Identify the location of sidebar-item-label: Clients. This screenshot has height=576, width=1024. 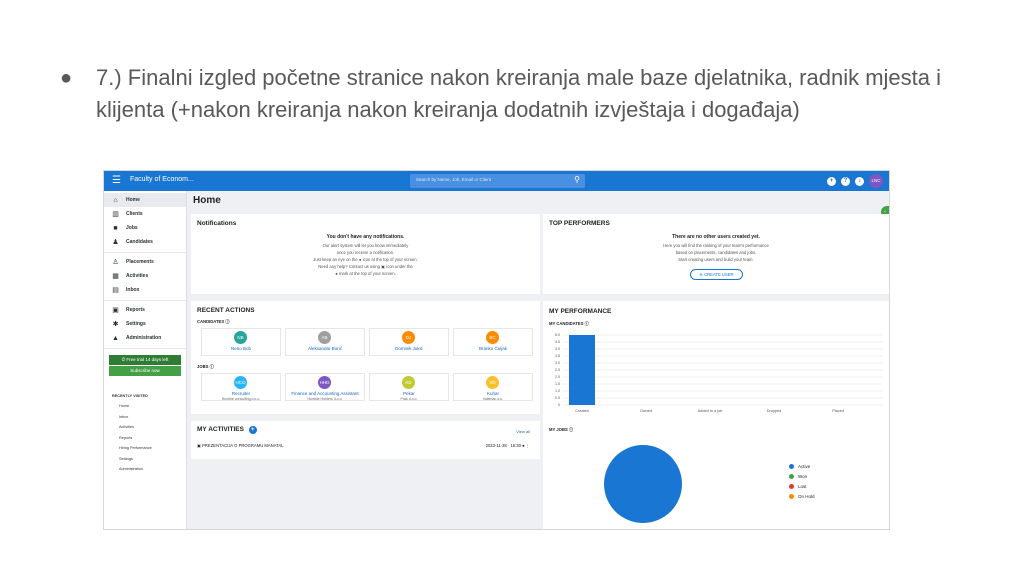
(134, 214).